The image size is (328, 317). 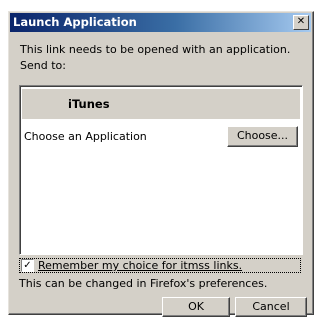 I want to click on list-item-selected-app: iTunes, so click(x=161, y=104).